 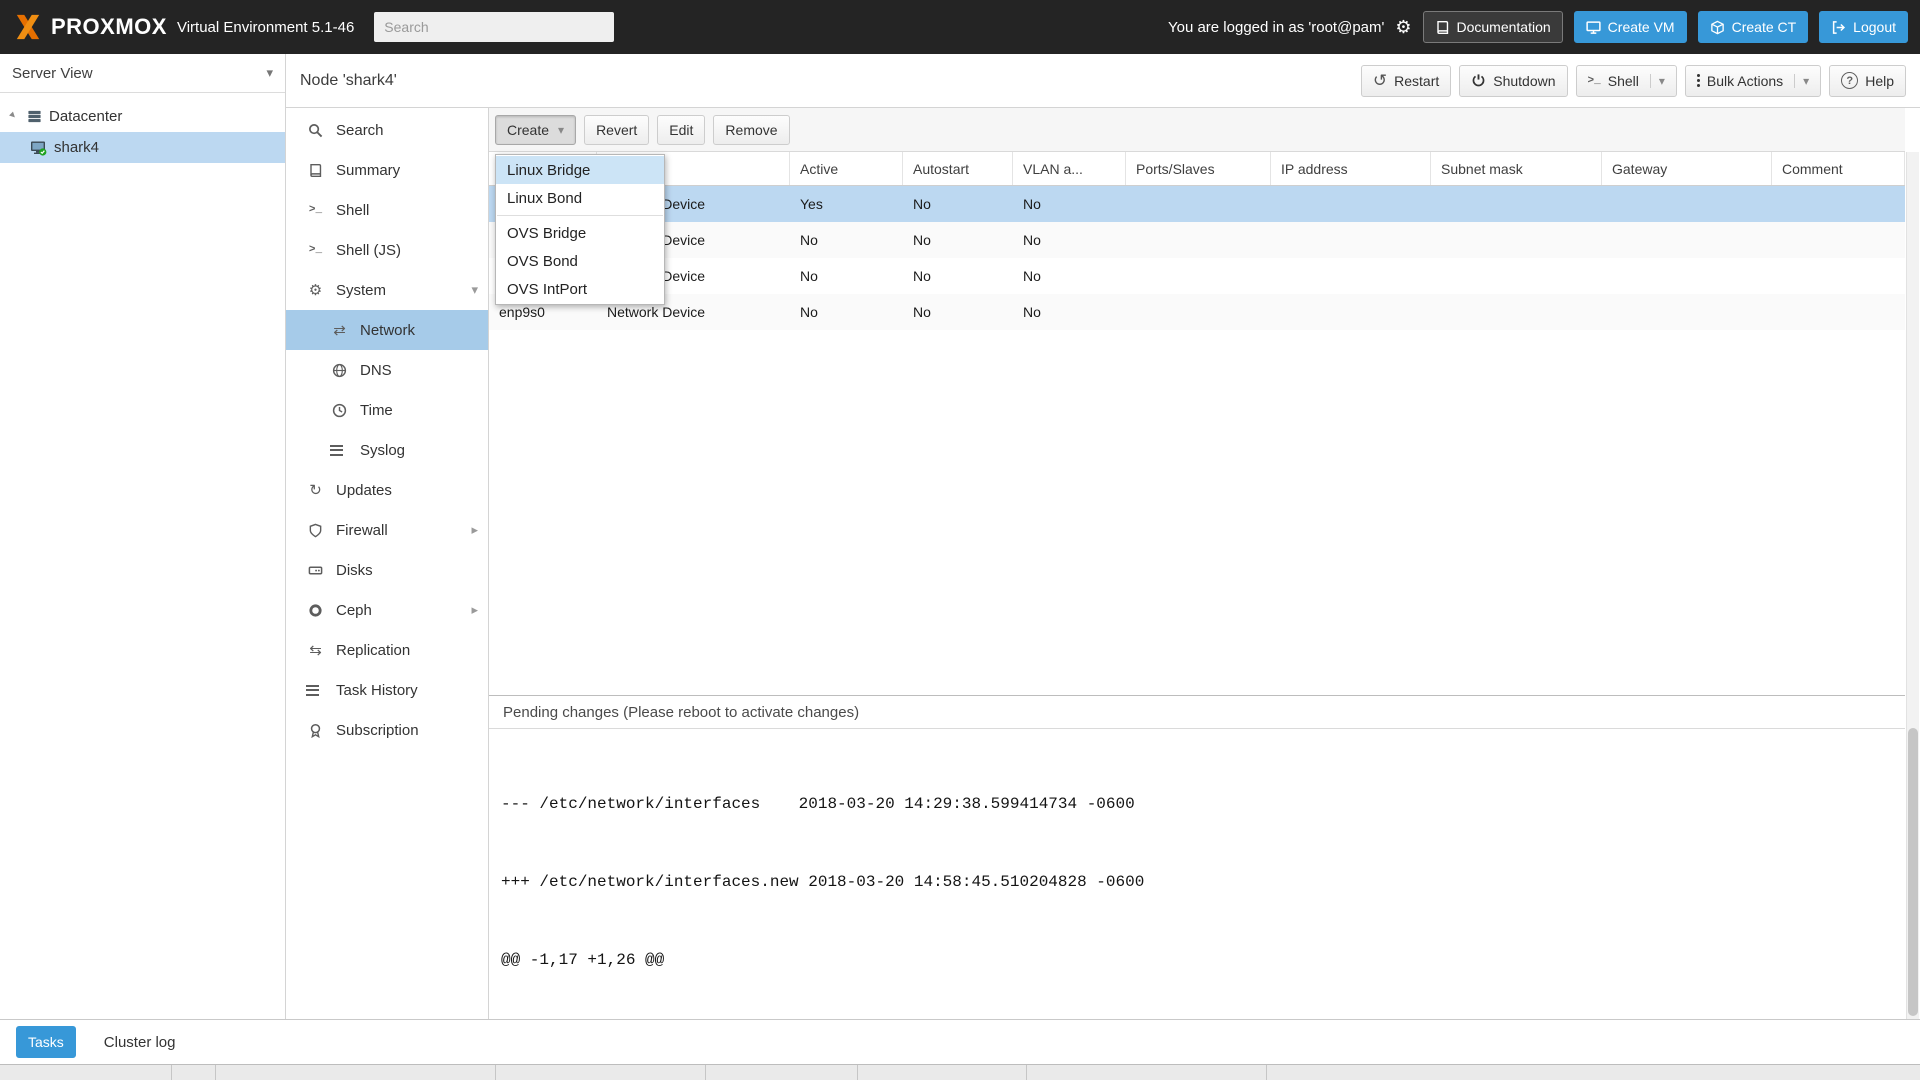 I want to click on node-menu-task-history: Task History, so click(x=387, y=690).